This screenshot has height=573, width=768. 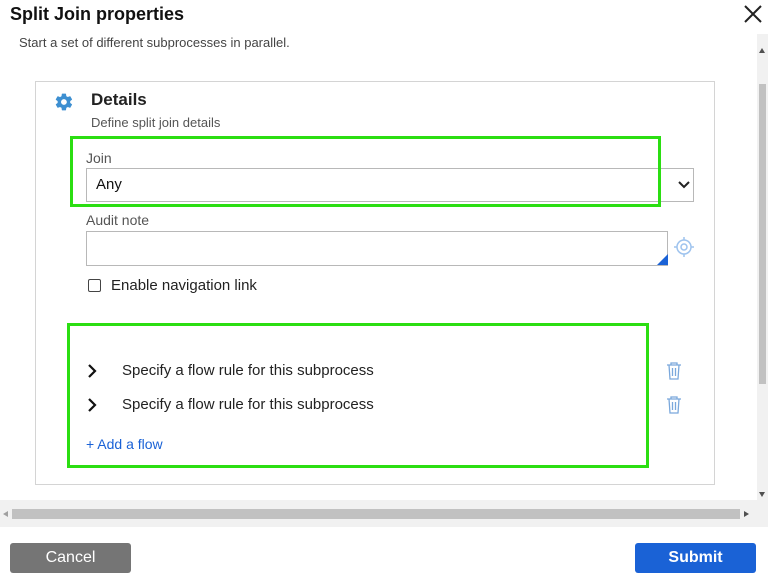 I want to click on join-select, so click(x=390, y=185).